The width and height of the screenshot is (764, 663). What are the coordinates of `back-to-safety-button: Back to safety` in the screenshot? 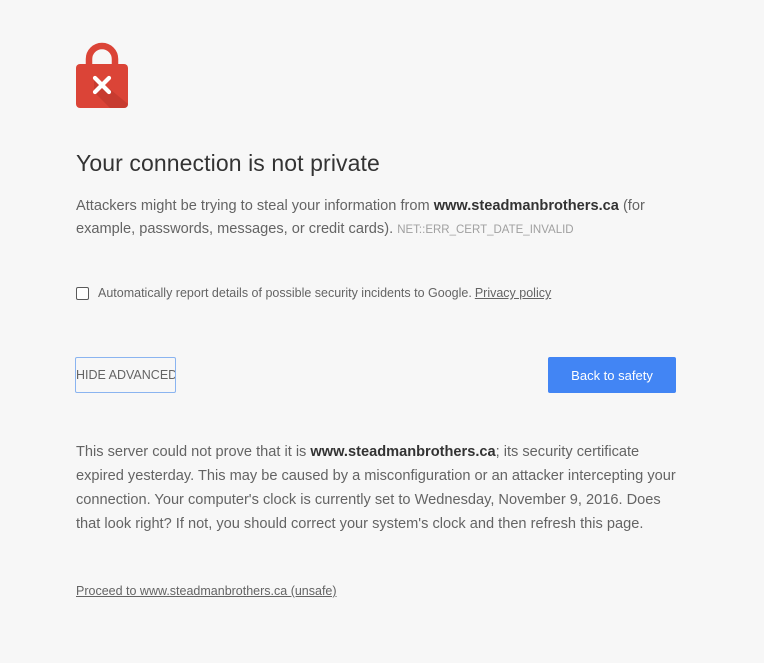 It's located at (612, 375).